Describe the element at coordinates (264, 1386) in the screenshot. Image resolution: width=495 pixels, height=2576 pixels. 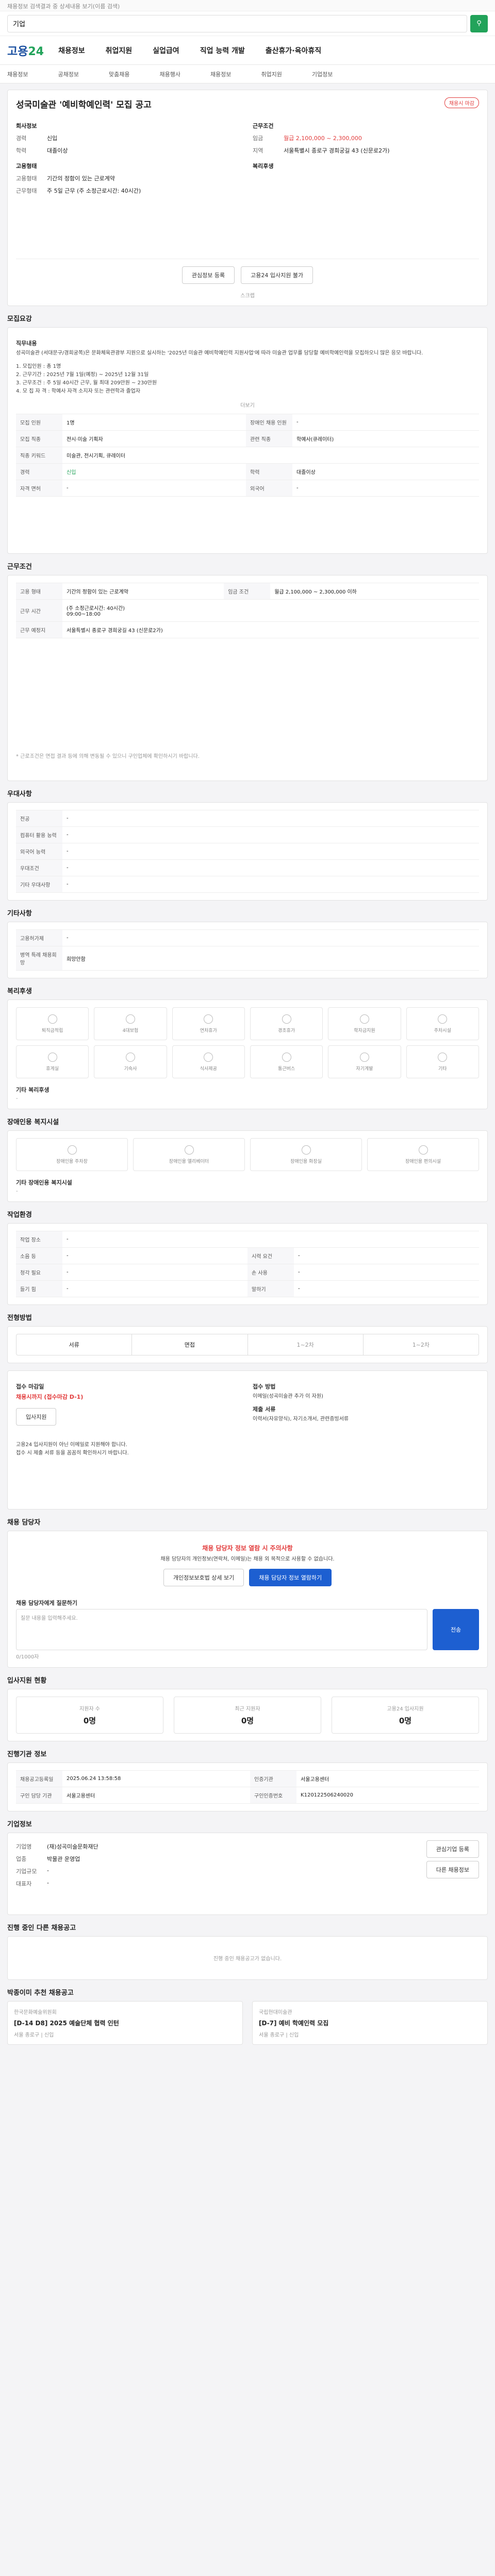
I see `method-label: 접수 방법` at that location.